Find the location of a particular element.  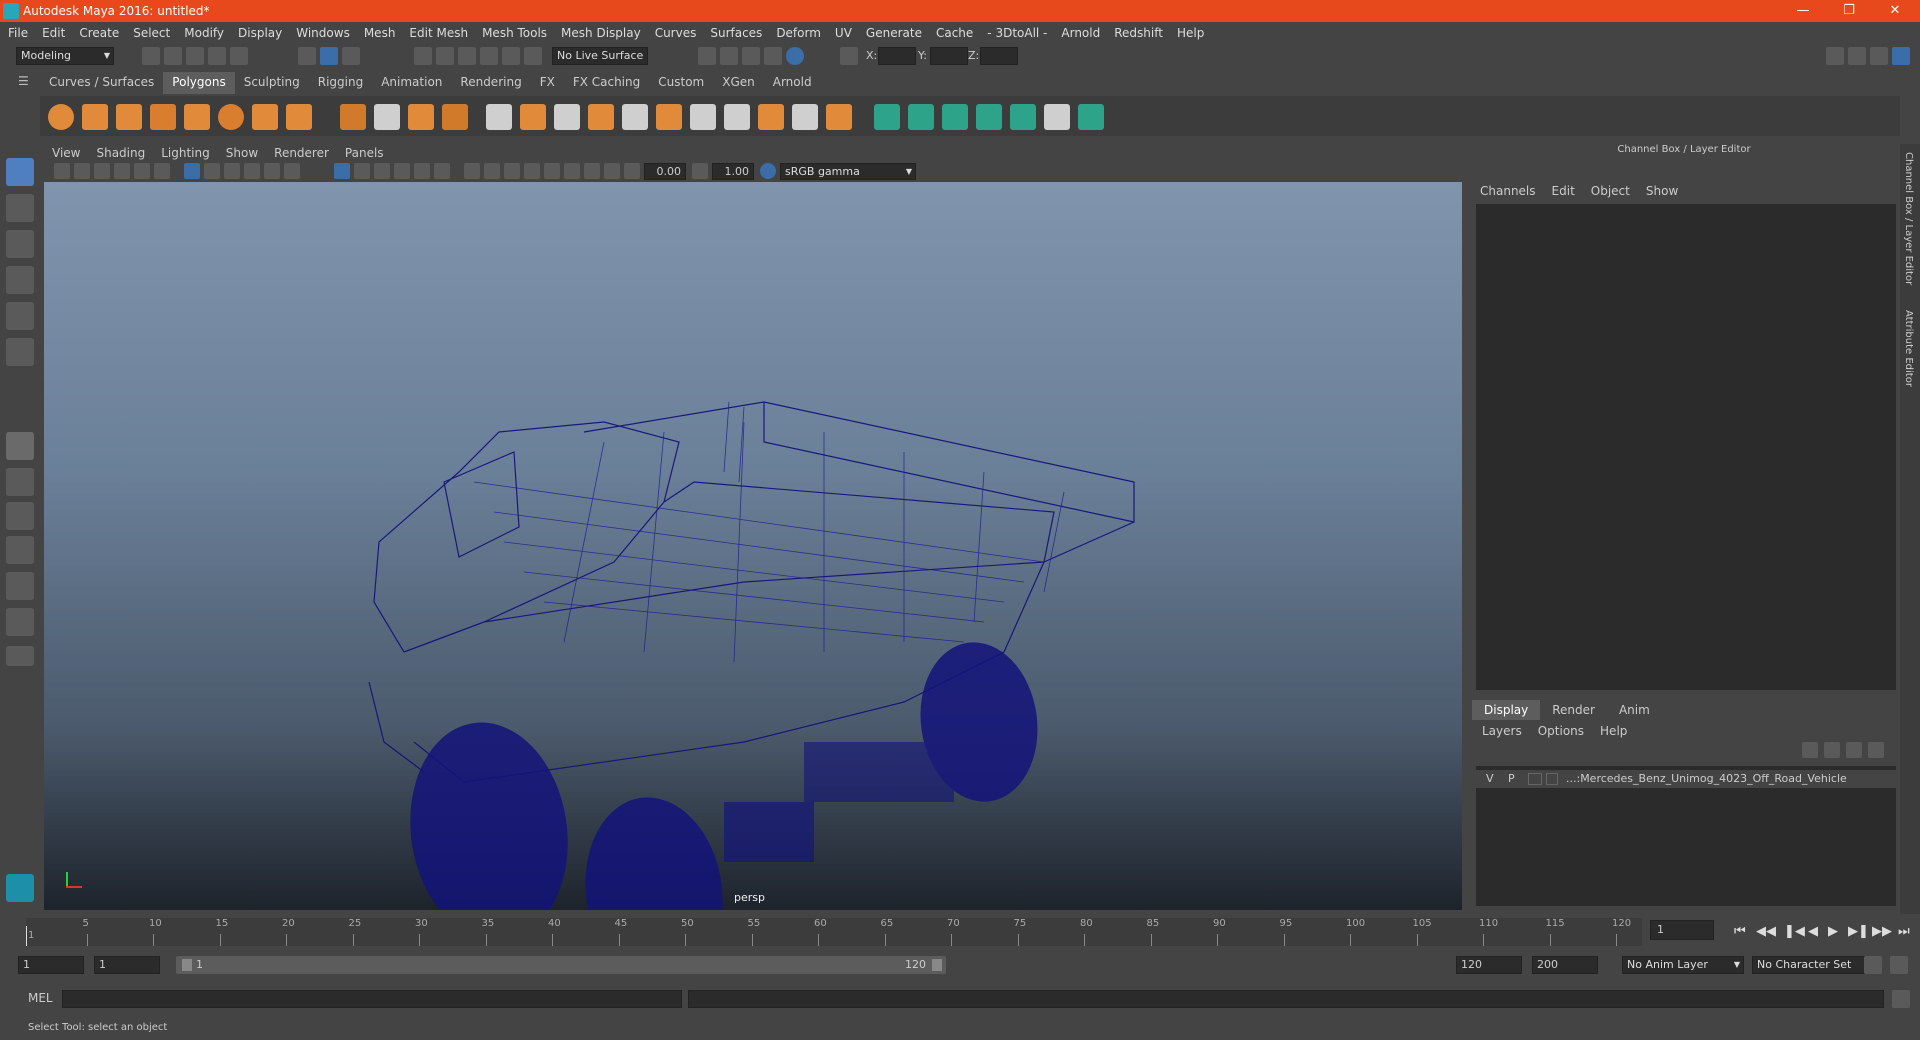

use-all-lights-icon is located at coordinates (422, 171).